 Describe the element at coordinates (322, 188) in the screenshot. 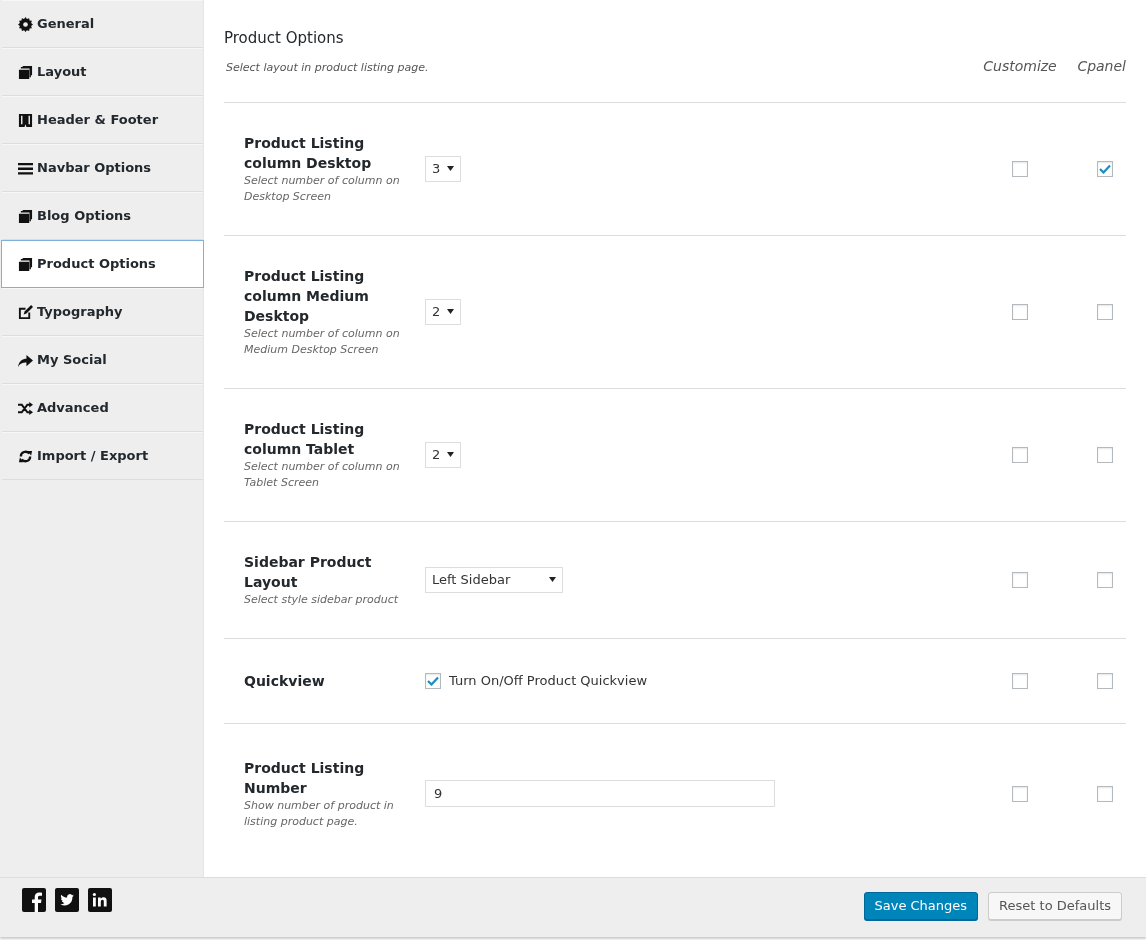

I see `option-description: Select number of column on Desktop Screen` at that location.